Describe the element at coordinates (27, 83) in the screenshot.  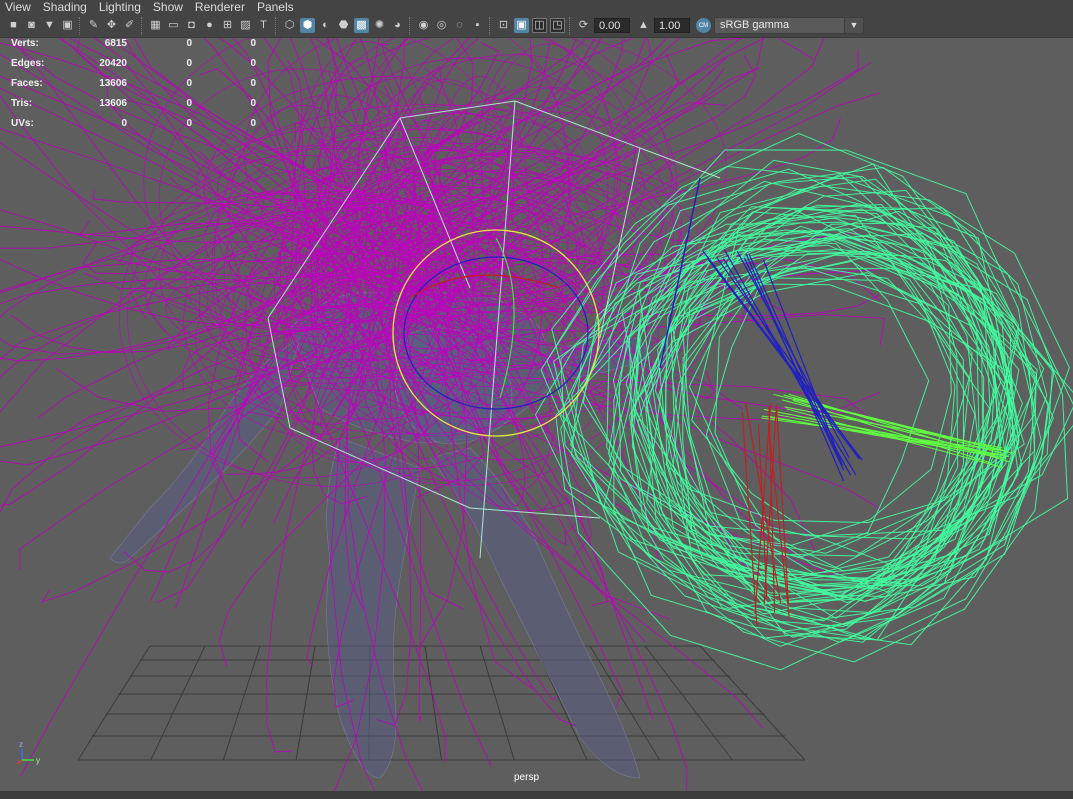
I see `hud-label: Faces:` at that location.